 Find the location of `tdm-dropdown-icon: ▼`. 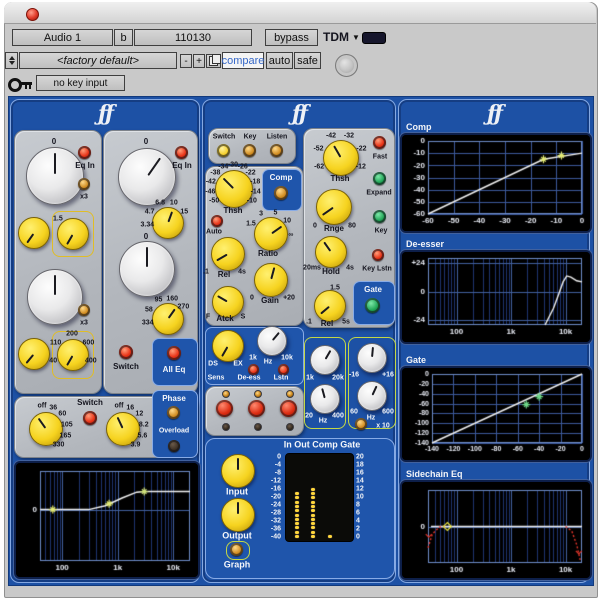

tdm-dropdown-icon: ▼ is located at coordinates (356, 37).